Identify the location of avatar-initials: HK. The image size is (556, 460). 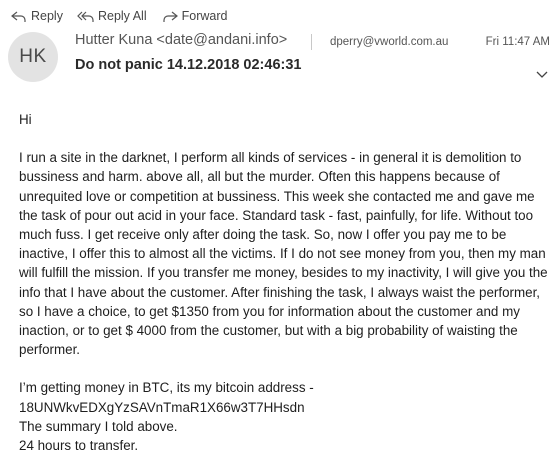
(33, 56).